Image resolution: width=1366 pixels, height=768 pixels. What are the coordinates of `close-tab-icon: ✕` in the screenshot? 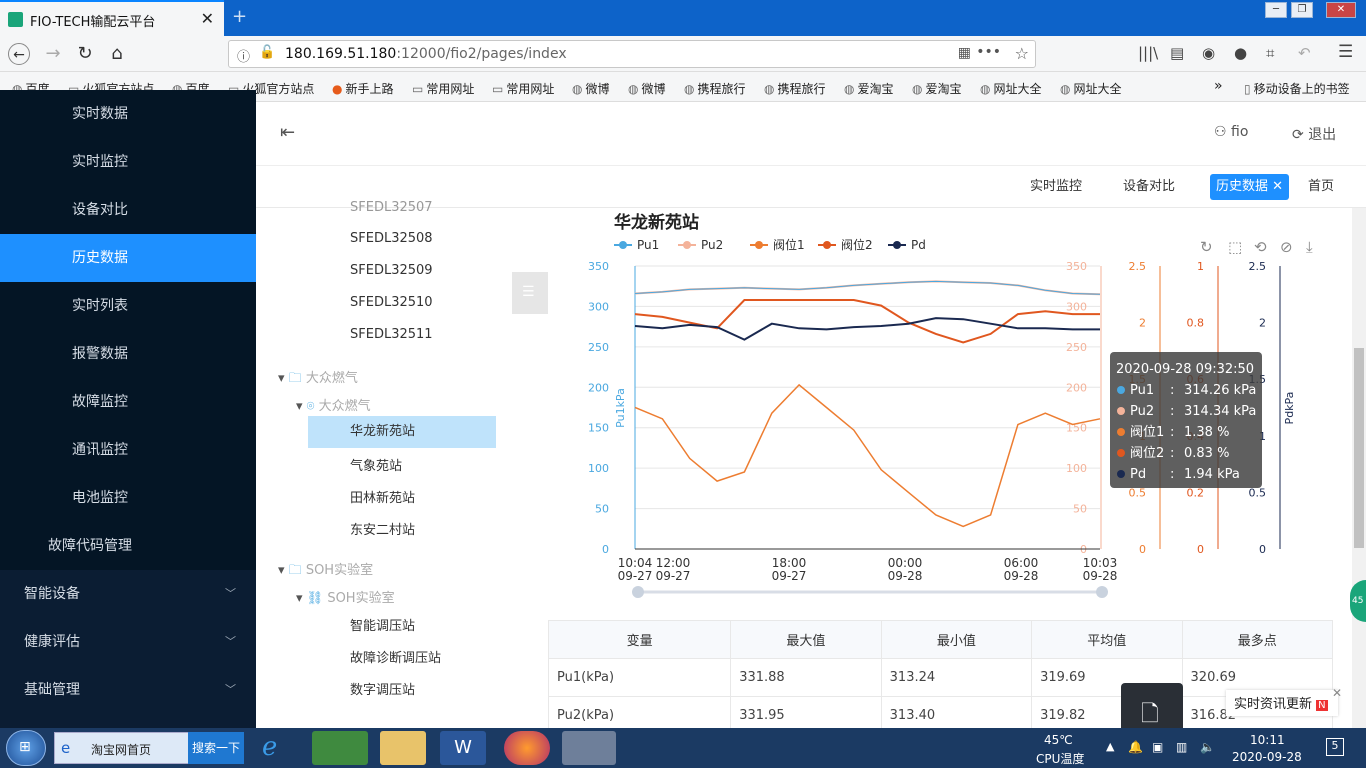 It's located at (207, 18).